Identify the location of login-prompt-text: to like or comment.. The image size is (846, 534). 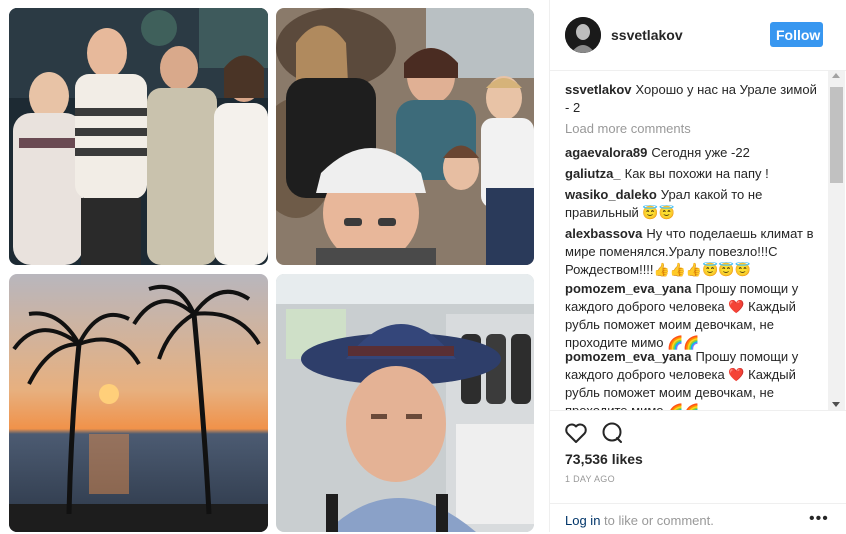
(657, 520).